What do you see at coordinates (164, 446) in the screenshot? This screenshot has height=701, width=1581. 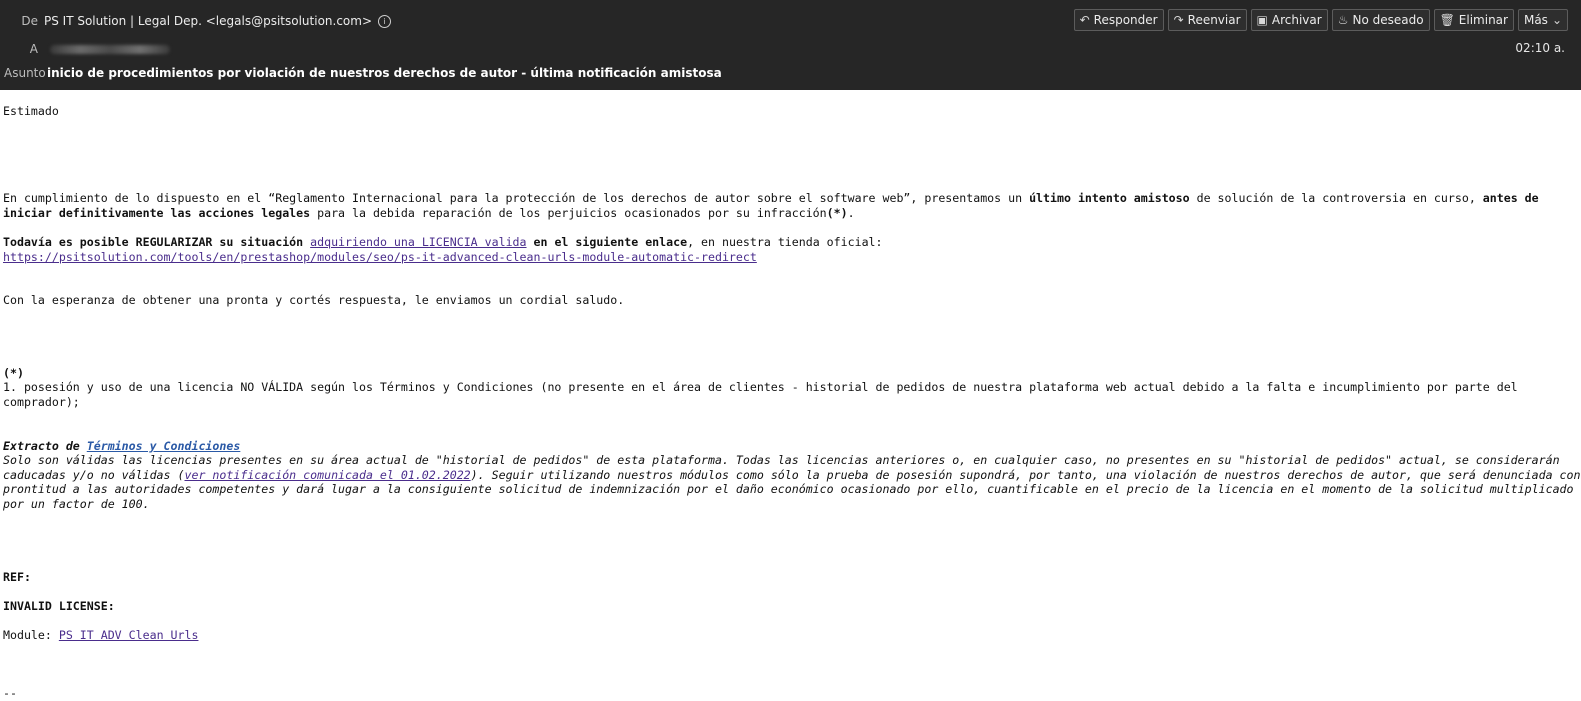 I see `terms-link: Términos y Condiciones` at bounding box center [164, 446].